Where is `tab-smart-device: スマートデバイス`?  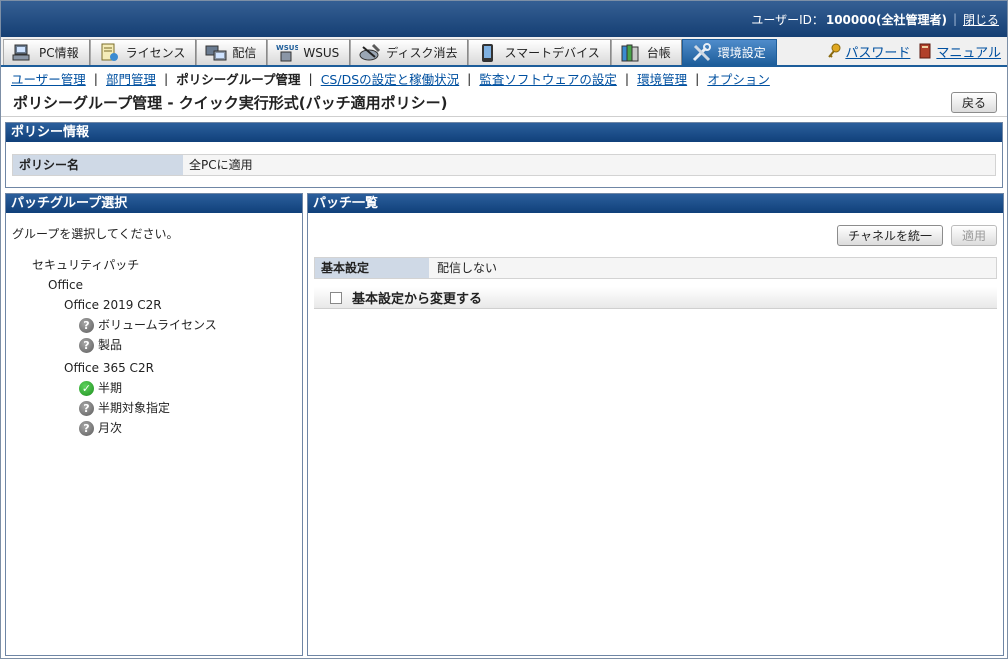
tab-smart-device: スマートデバイス is located at coordinates (539, 52).